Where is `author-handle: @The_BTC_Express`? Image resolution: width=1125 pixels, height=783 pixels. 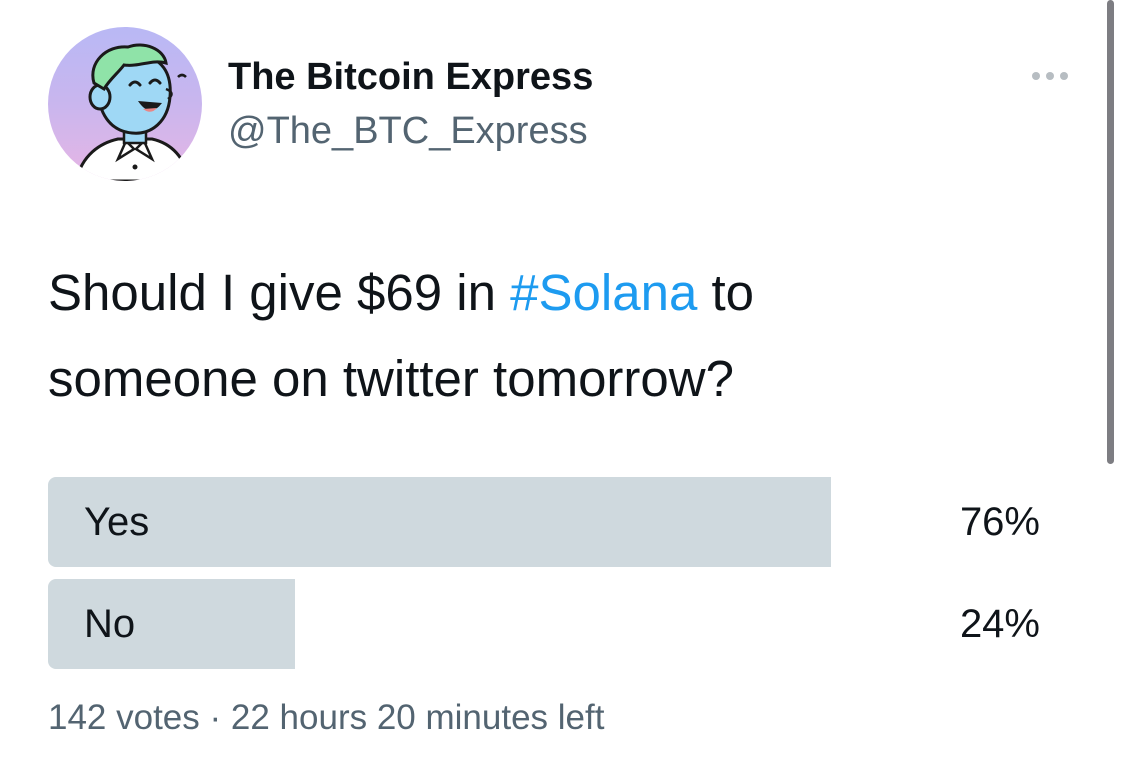 author-handle: @The_BTC_Express is located at coordinates (408, 131).